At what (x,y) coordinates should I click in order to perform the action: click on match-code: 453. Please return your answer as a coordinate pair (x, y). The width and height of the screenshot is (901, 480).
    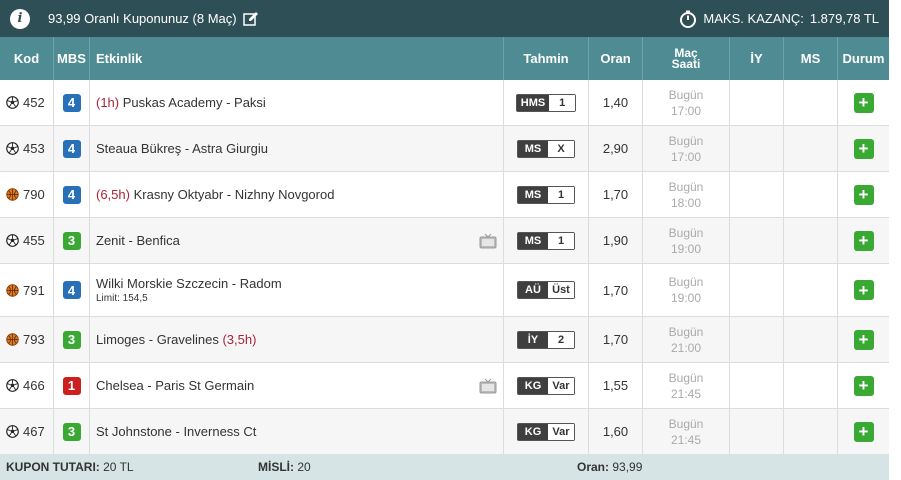
    Looking at the image, I should click on (34, 148).